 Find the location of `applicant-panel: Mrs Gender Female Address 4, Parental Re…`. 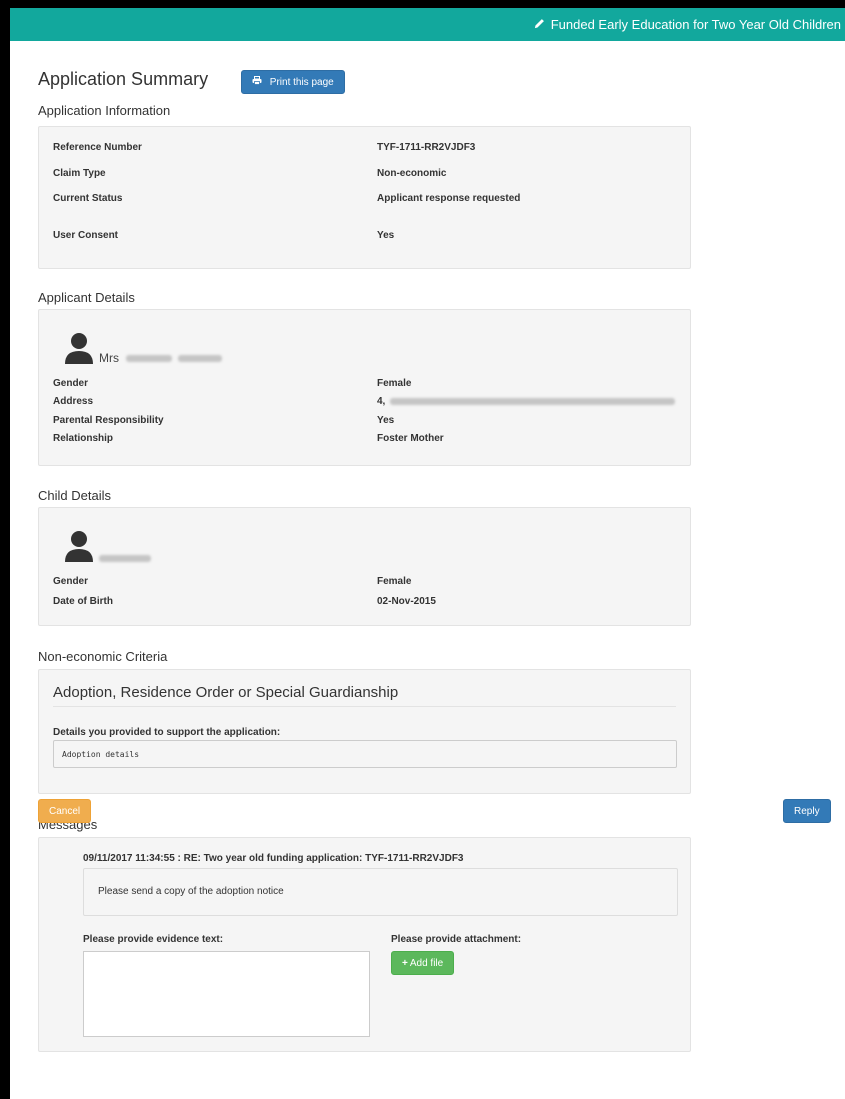

applicant-panel: Mrs Gender Female Address 4, Parental Re… is located at coordinates (364, 387).